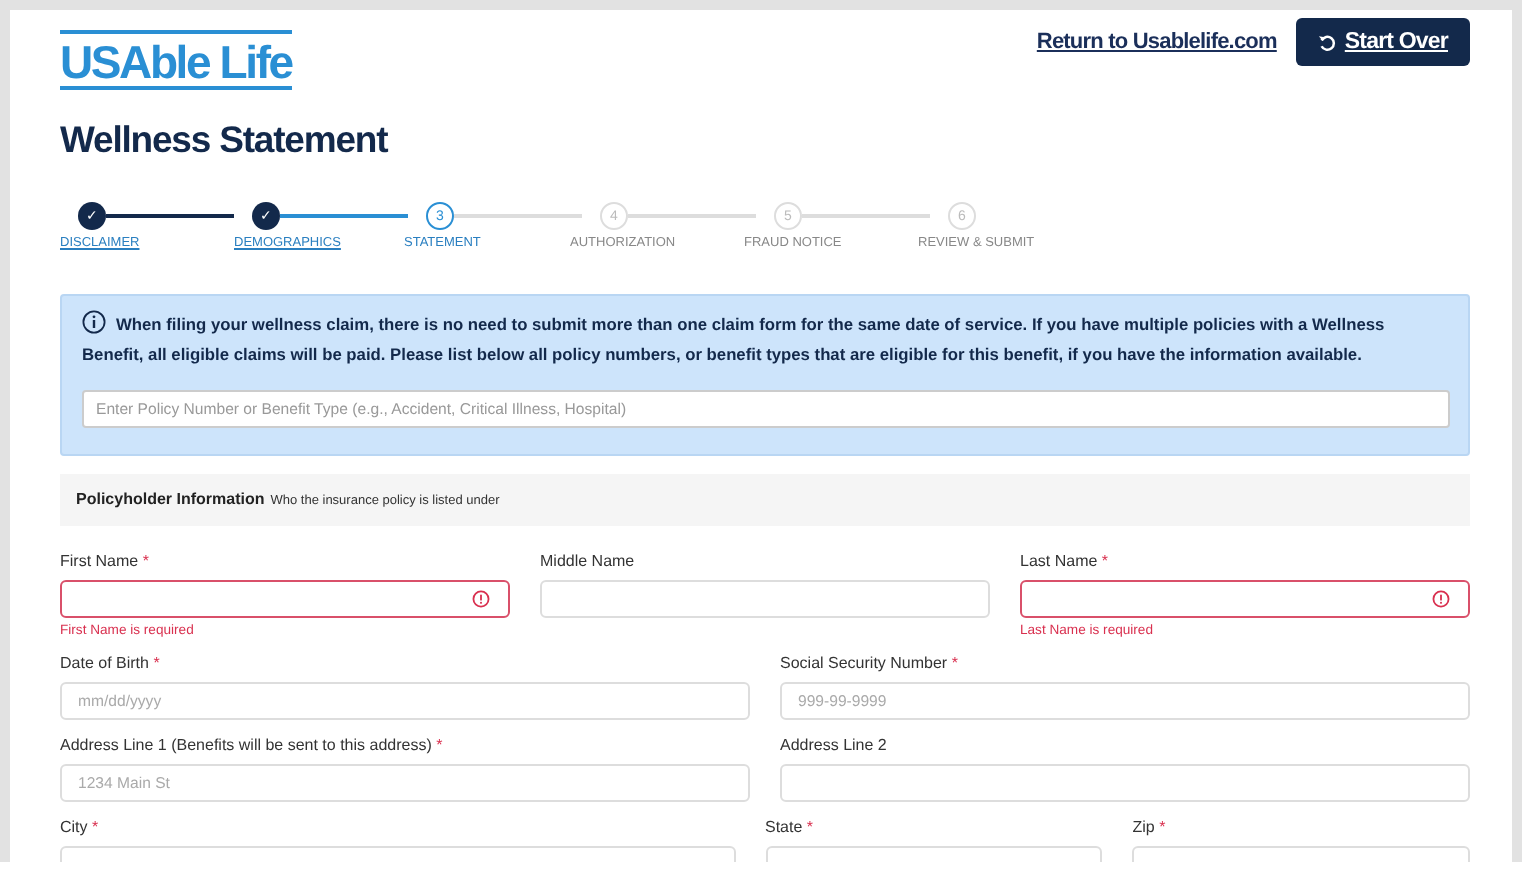 The image size is (1522, 872). Describe the element at coordinates (790, 827) in the screenshot. I see `field-label: State *` at that location.